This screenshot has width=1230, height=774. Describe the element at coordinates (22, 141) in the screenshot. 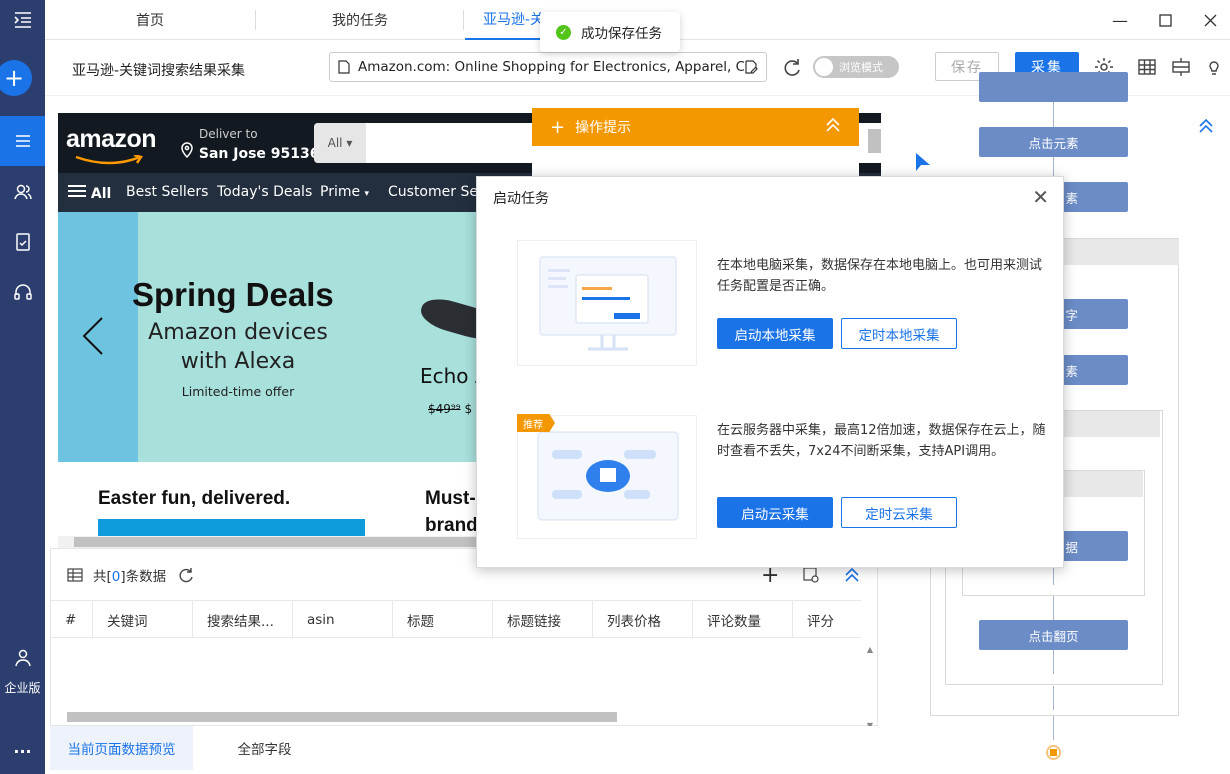

I see `task-list-icon` at that location.